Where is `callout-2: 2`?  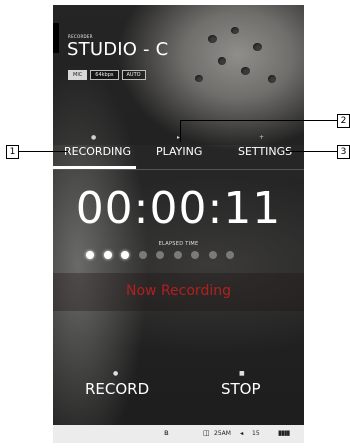
callout-2: 2 is located at coordinates (343, 121).